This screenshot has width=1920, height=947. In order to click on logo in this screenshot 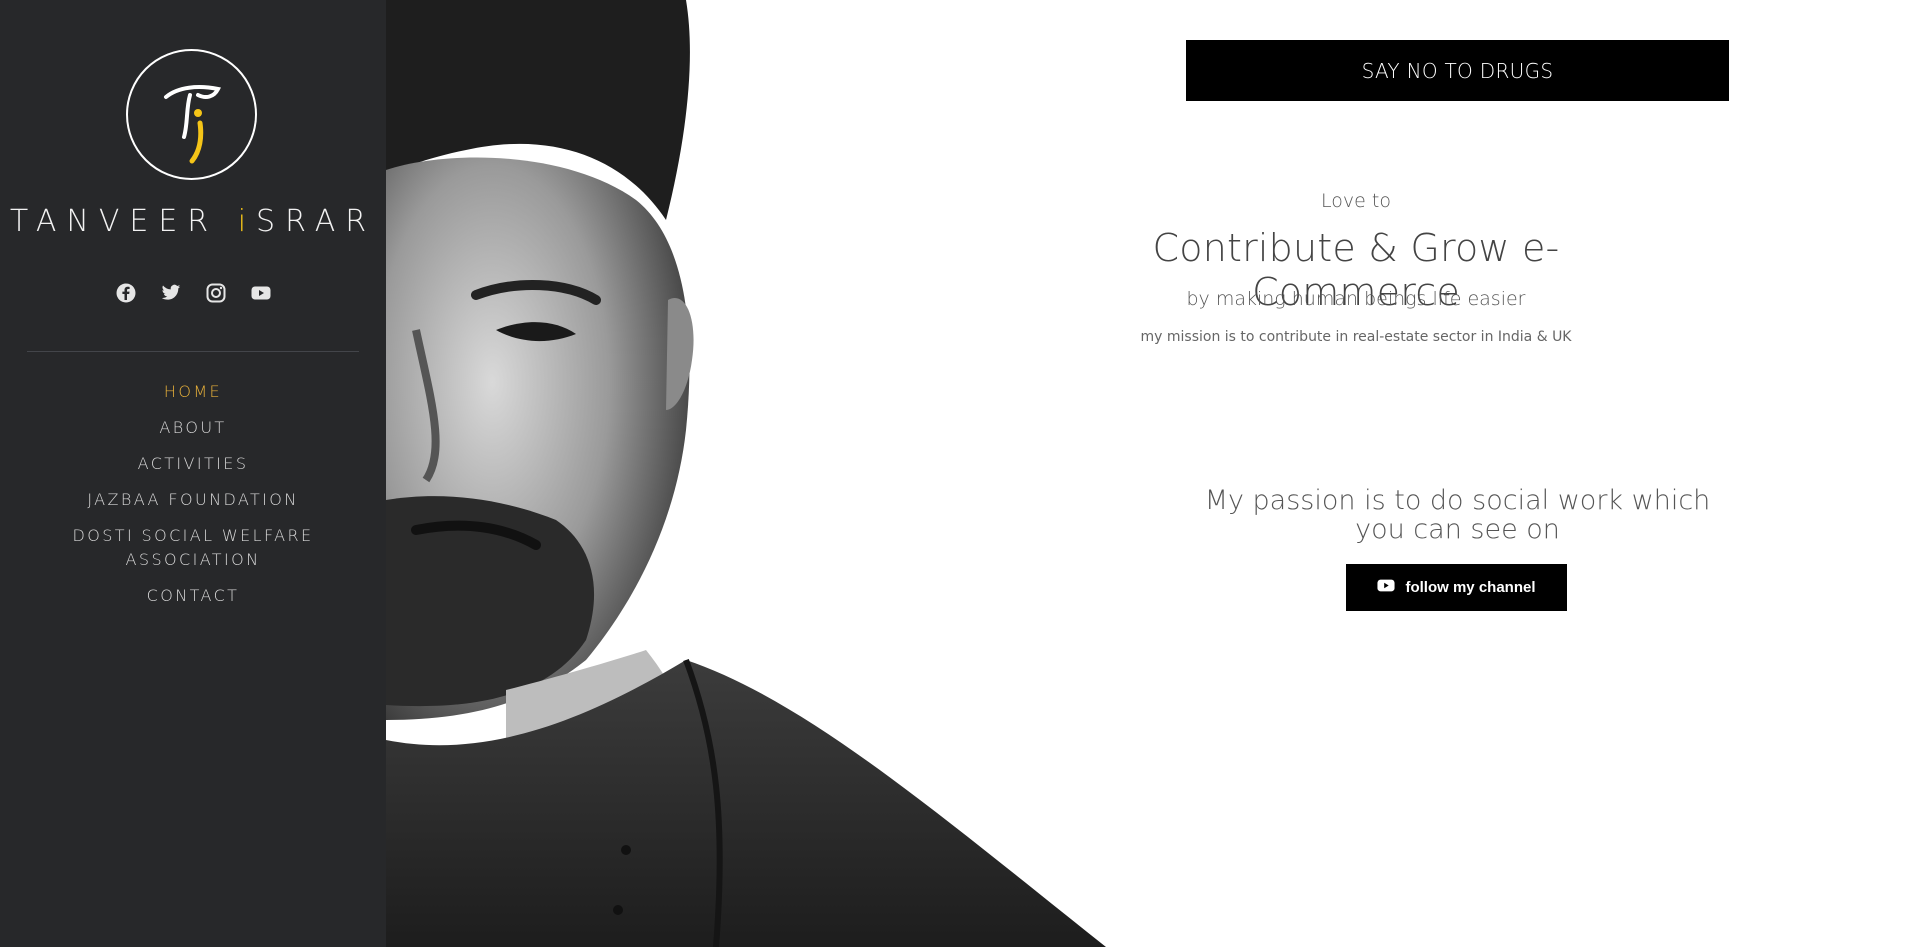, I will do `click(191, 114)`.